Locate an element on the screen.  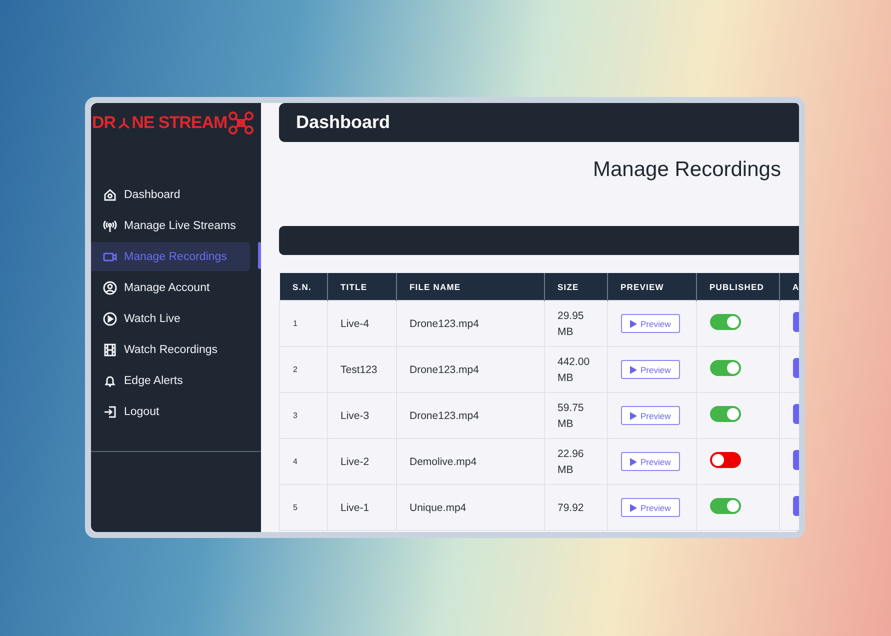
sidebar-item: Watch Live is located at coordinates (170, 318).